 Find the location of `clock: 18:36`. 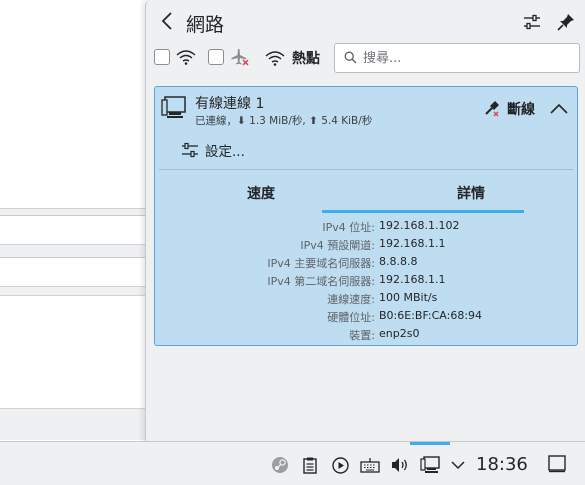

clock: 18:36 is located at coordinates (502, 464).